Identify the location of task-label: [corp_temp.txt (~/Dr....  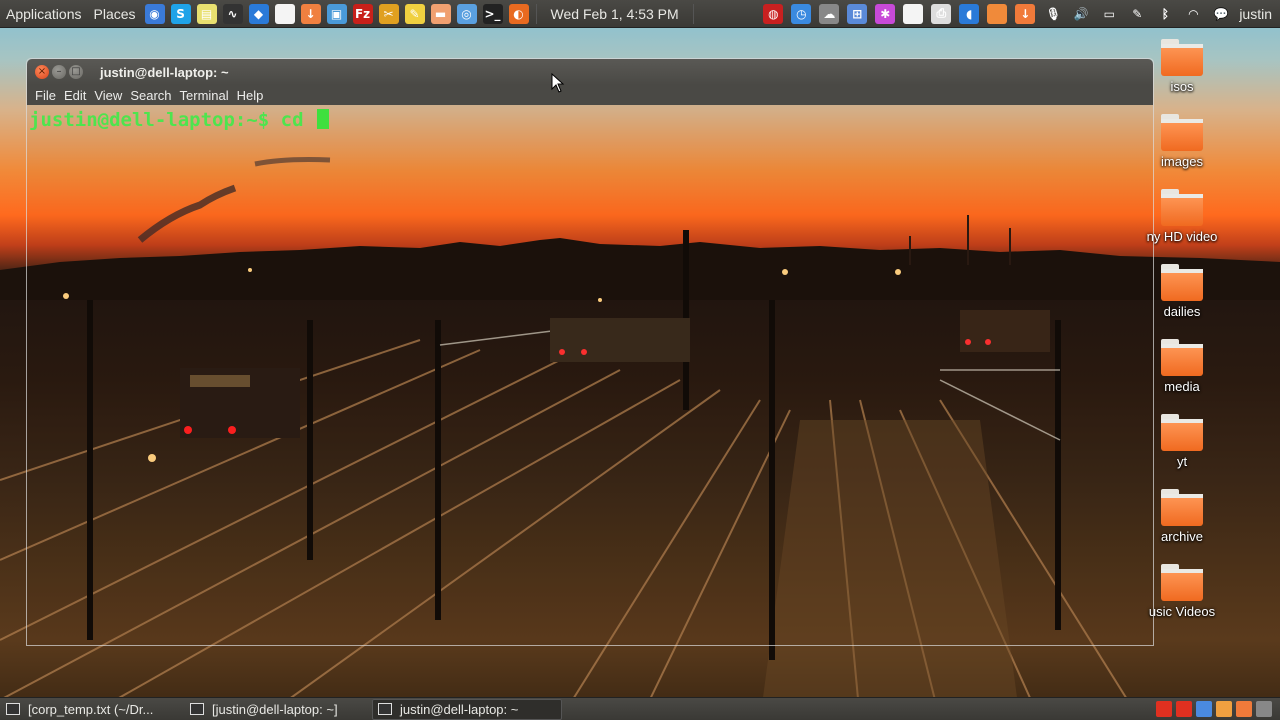
(91, 709).